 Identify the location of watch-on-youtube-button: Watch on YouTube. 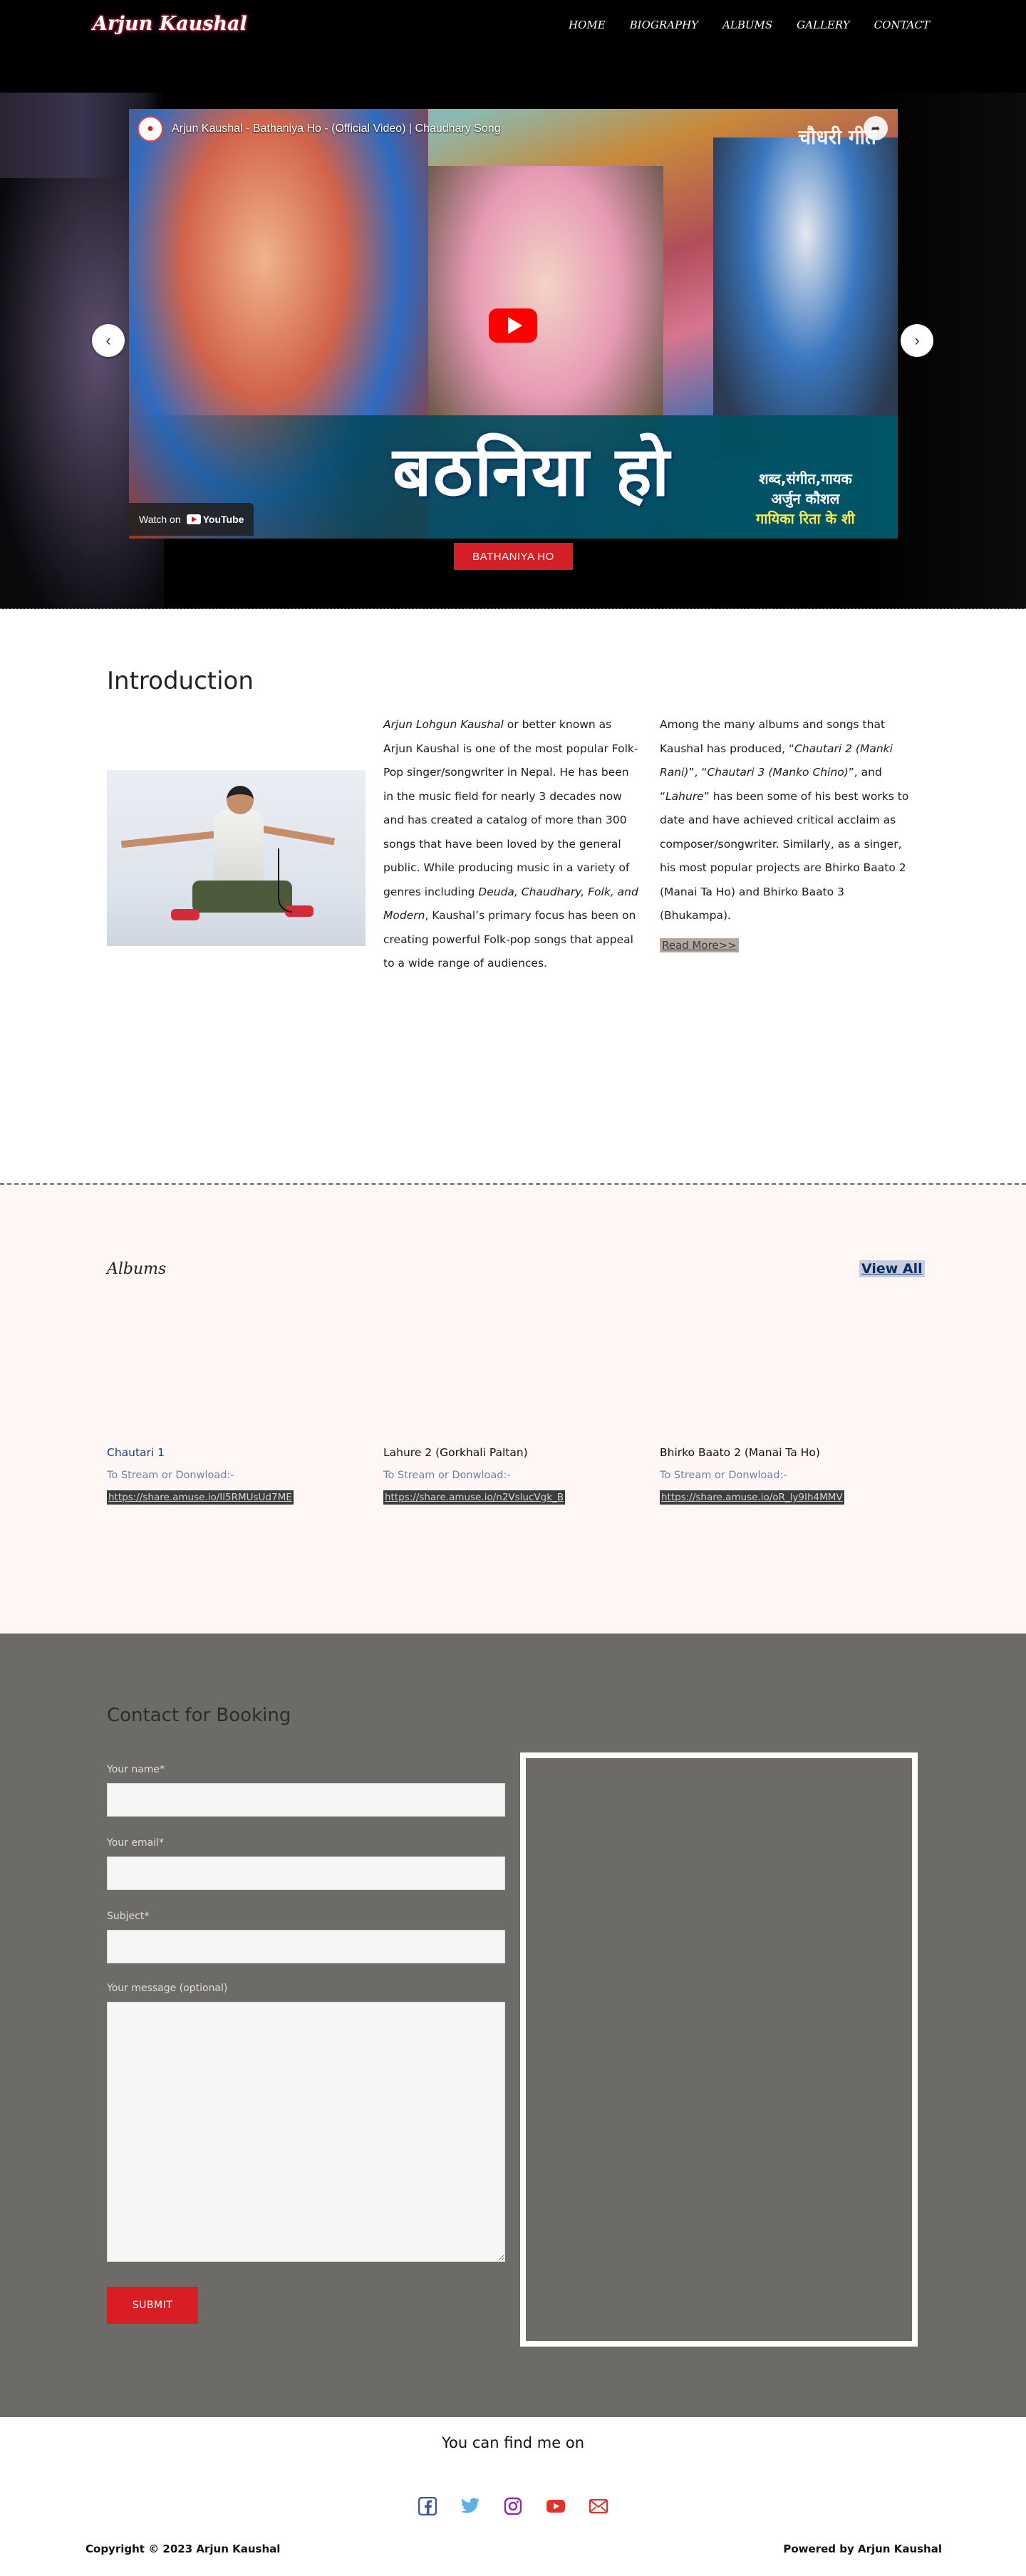
(191, 519).